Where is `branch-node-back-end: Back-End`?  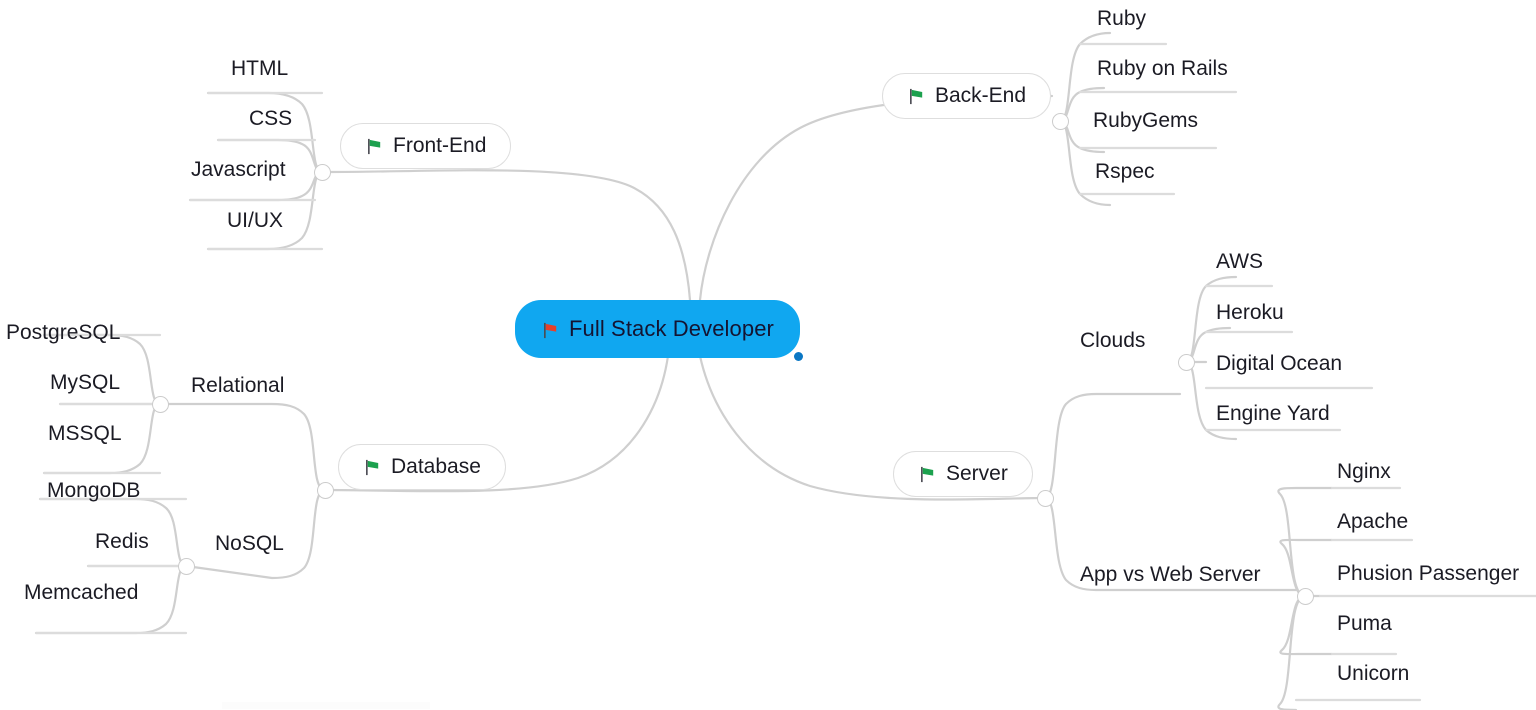
branch-node-back-end: Back-End is located at coordinates (967, 96).